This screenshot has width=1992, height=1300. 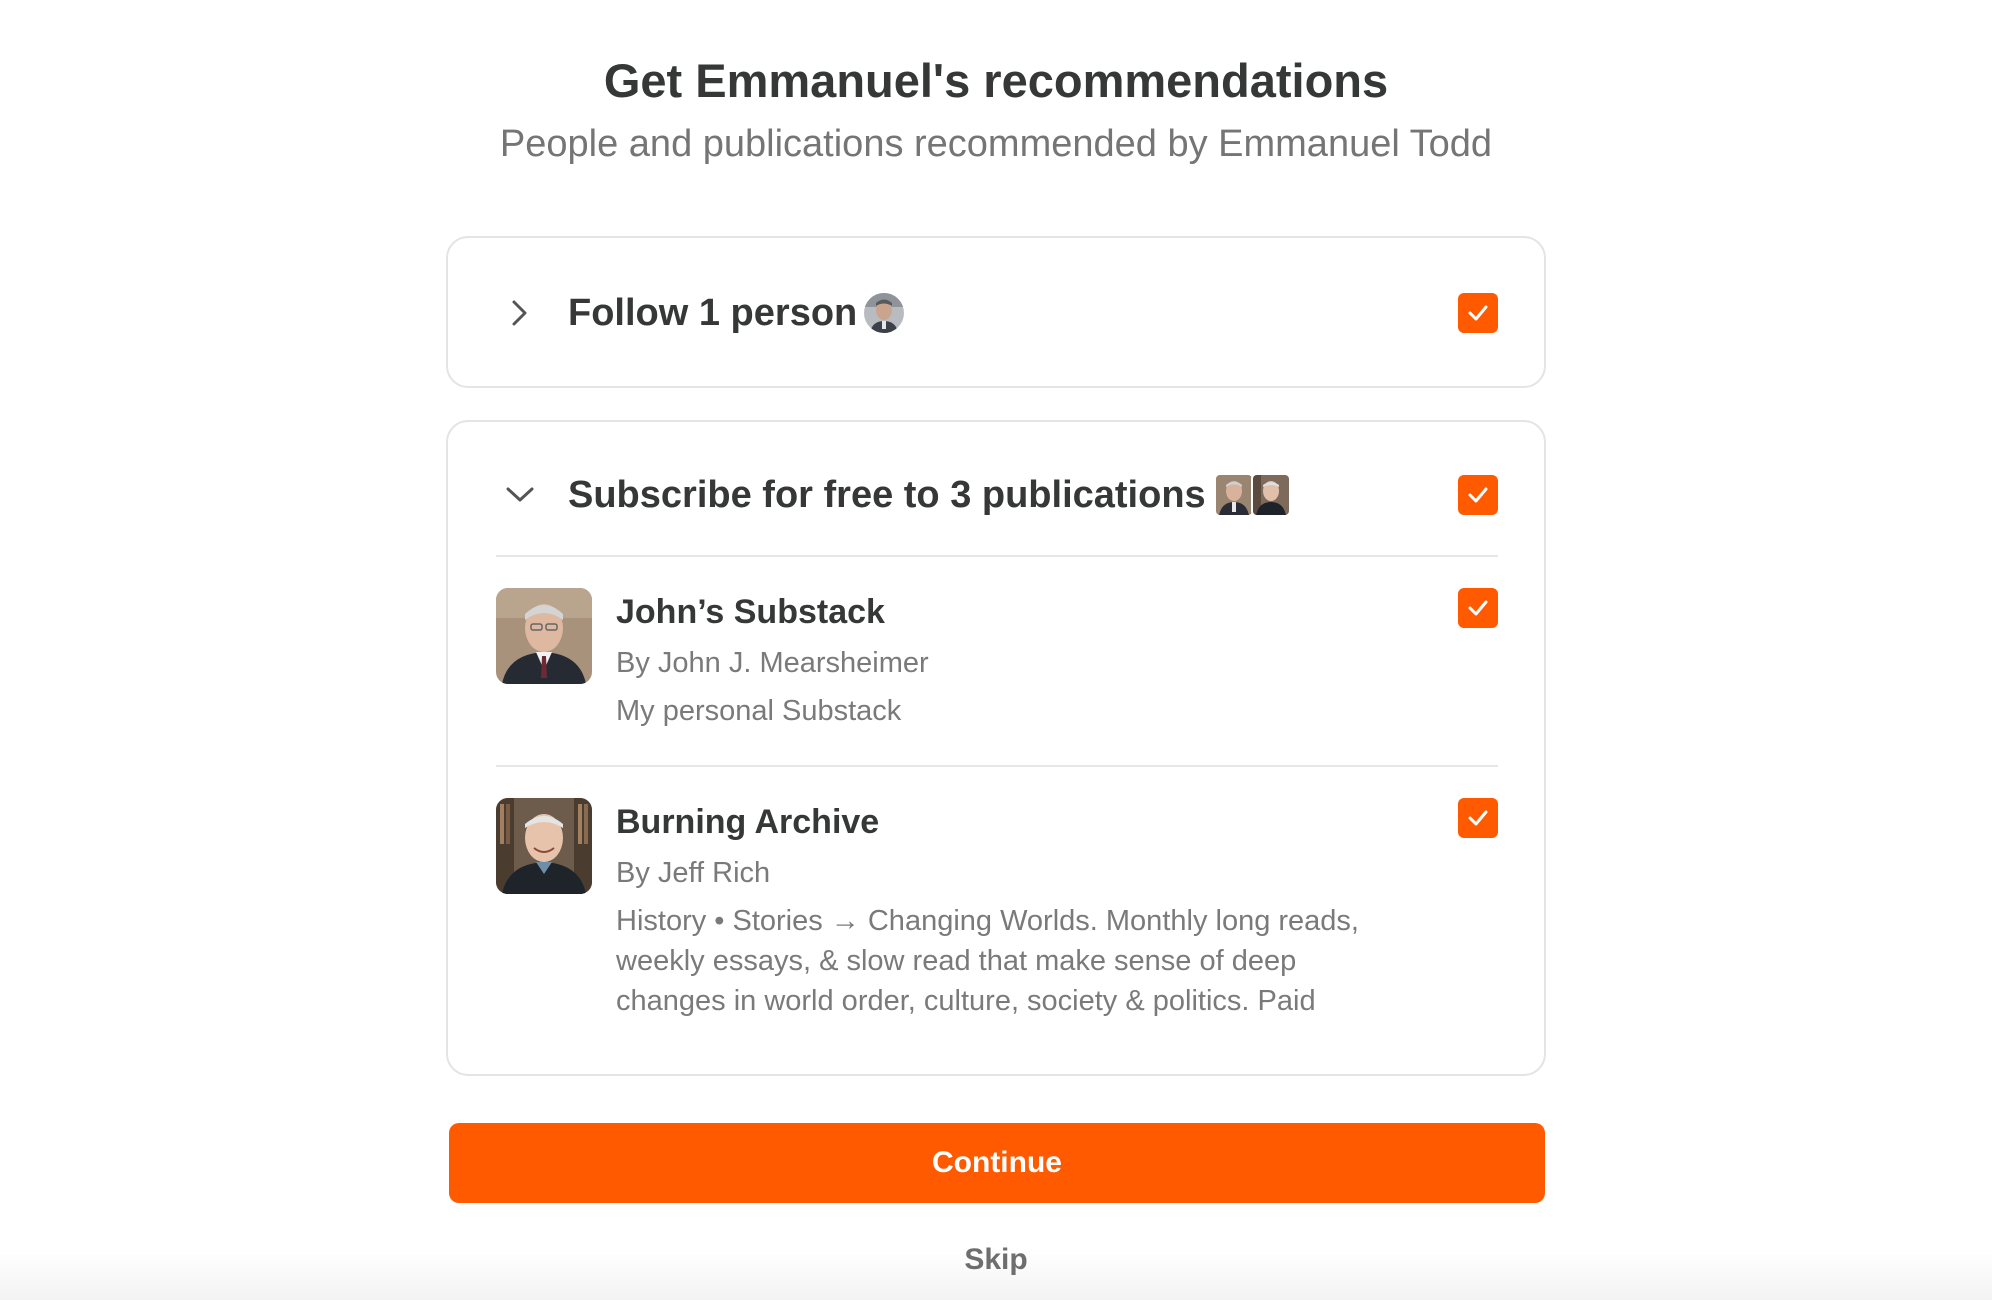 I want to click on page-title: Get Emmanuel's recommendations, so click(x=996, y=80).